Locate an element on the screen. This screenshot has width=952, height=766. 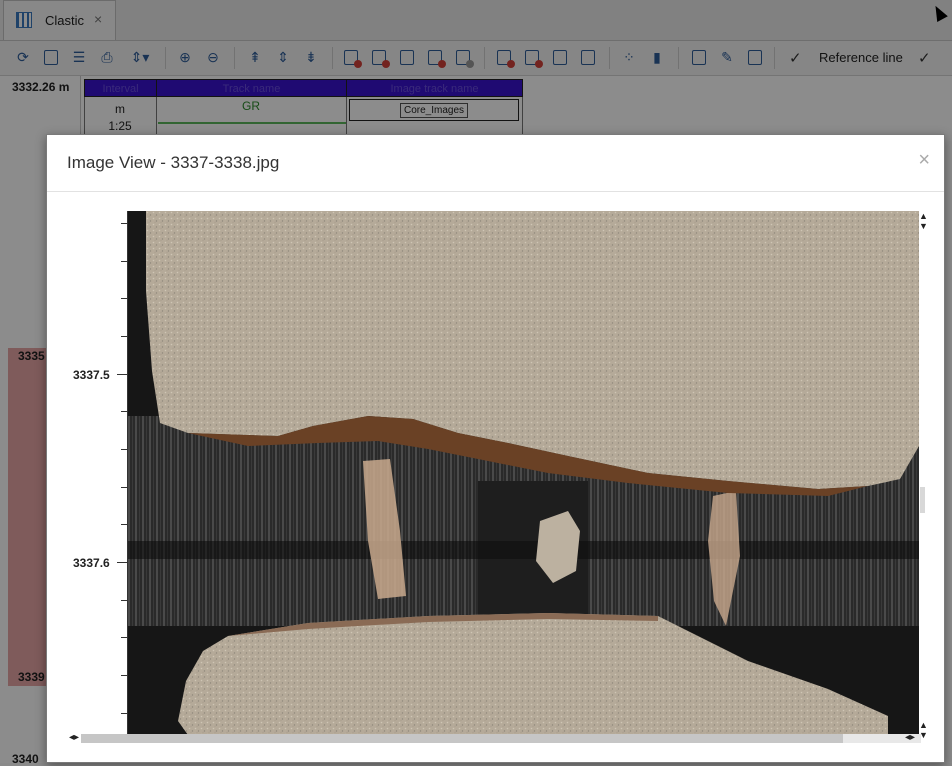
depth-tick-label: 3337.6 is located at coordinates (91, 563).